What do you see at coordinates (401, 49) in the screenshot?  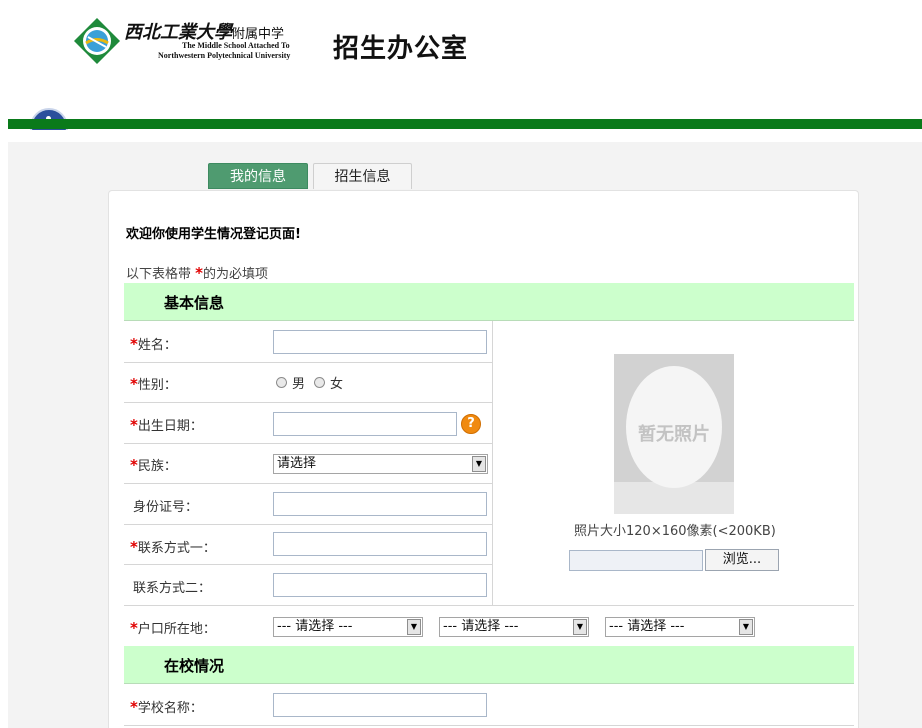 I see `office-title: 招生办公室` at bounding box center [401, 49].